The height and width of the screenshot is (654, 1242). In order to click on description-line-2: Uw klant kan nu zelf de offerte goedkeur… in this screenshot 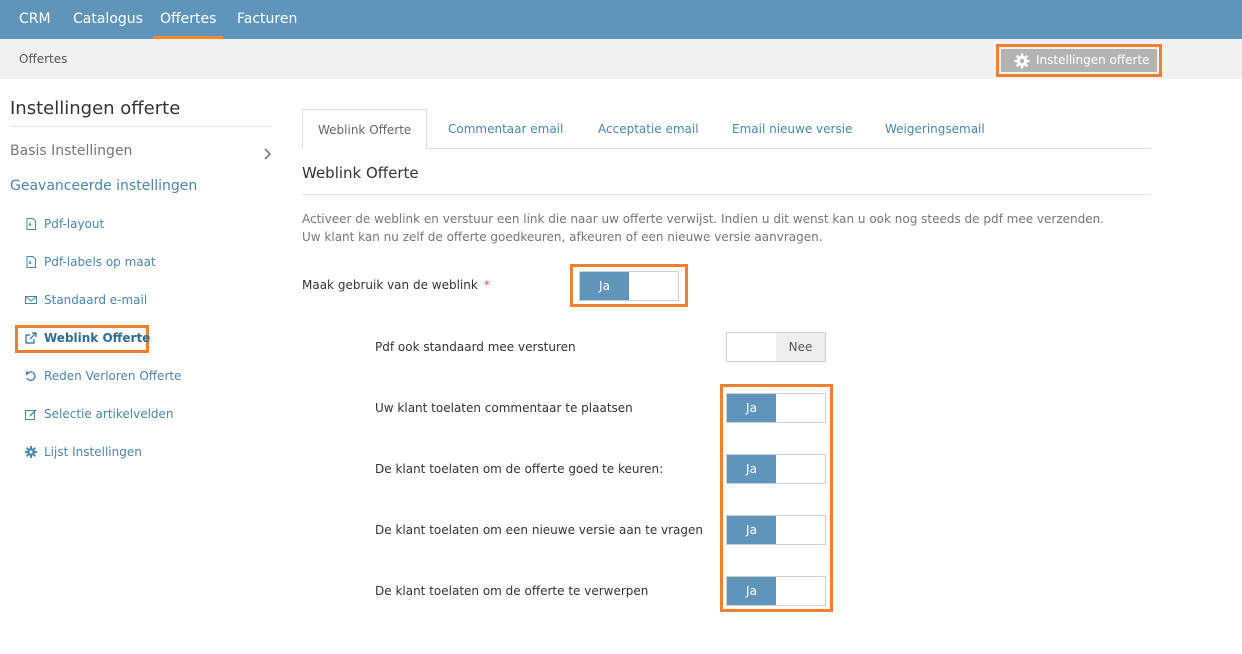, I will do `click(562, 237)`.